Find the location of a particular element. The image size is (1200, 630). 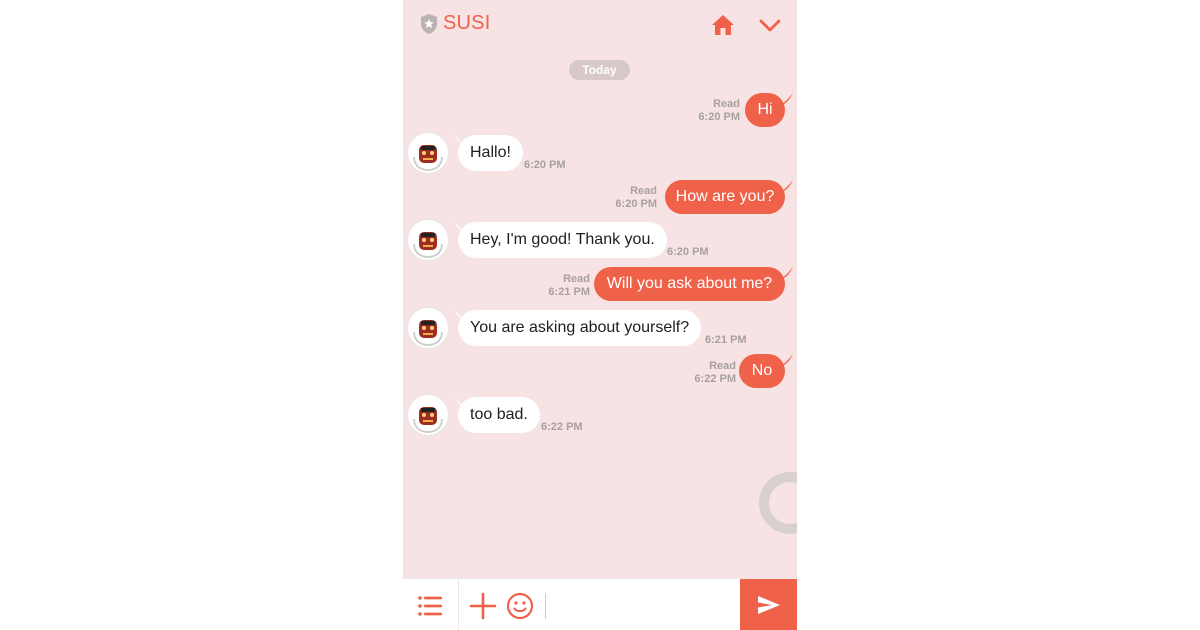

message-input is located at coordinates (644, 606).